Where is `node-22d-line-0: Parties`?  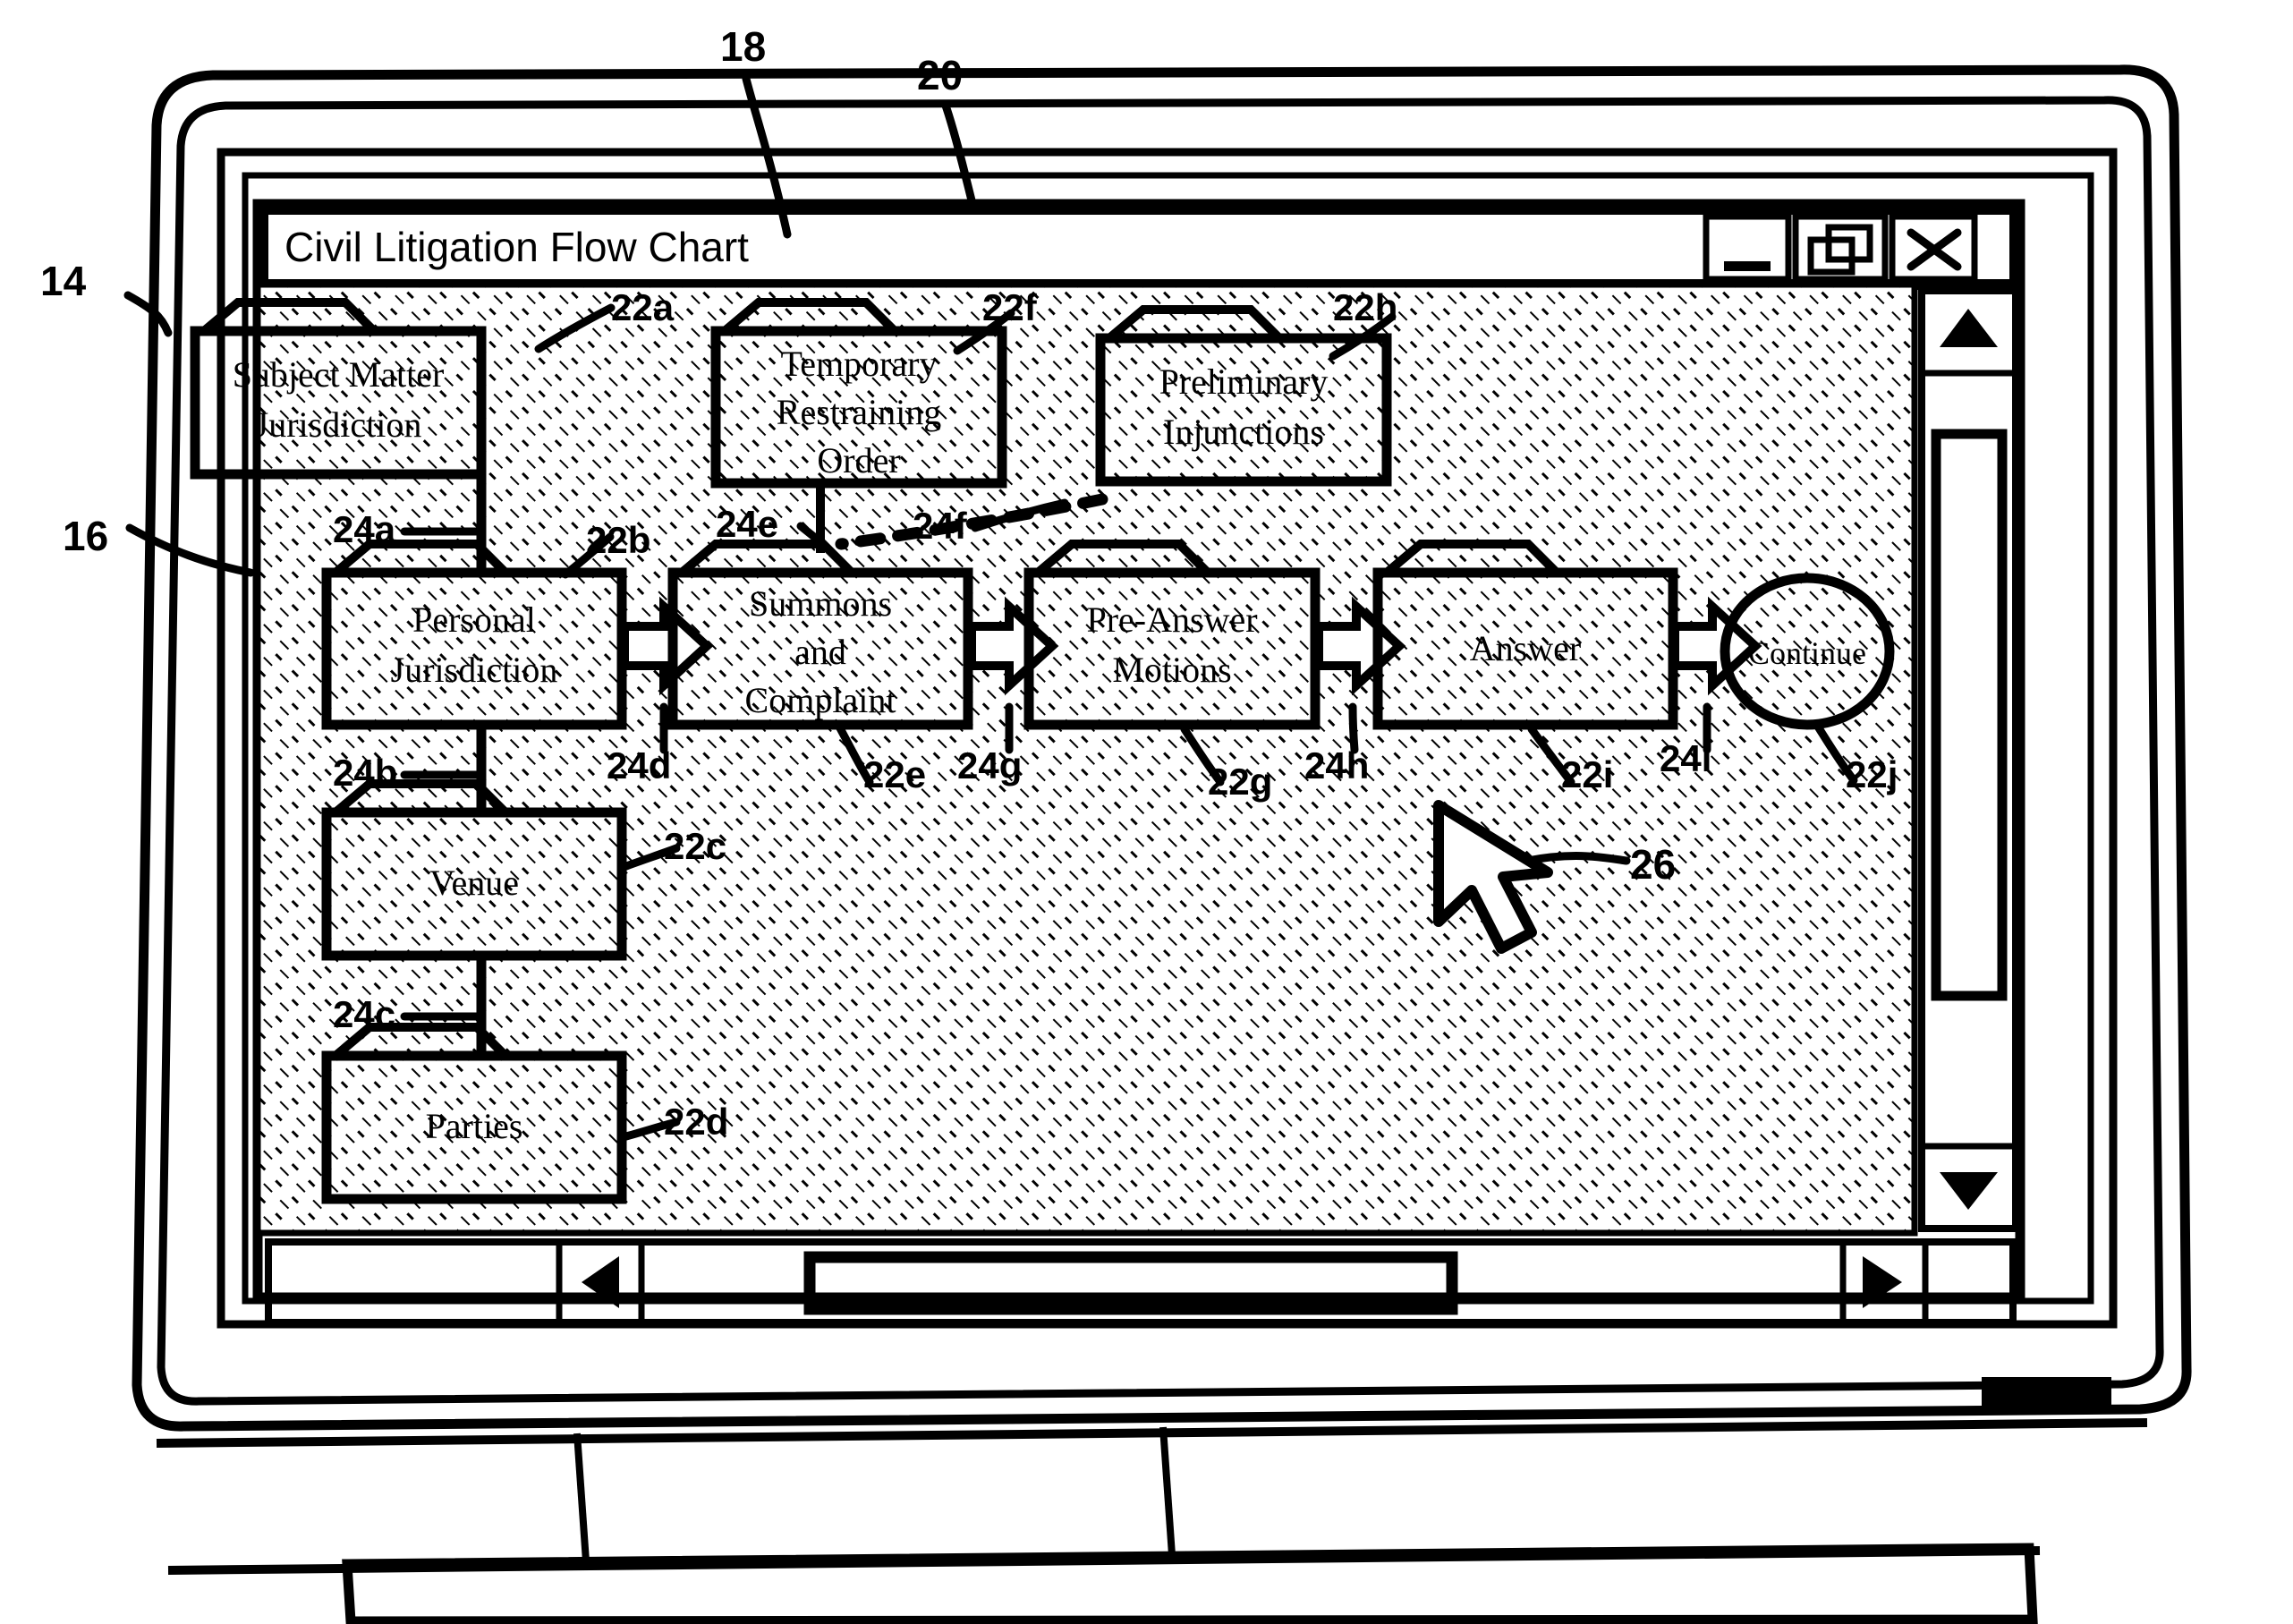 node-22d-line-0: Parties is located at coordinates (475, 1126).